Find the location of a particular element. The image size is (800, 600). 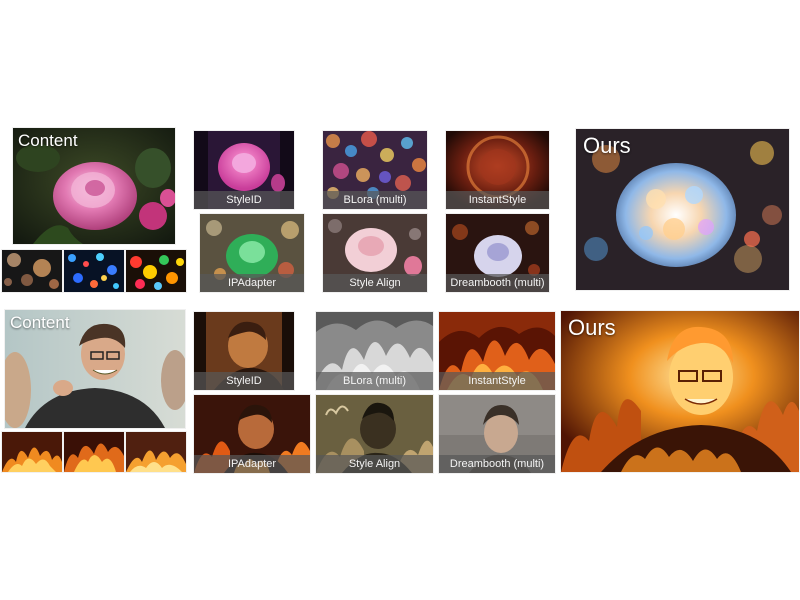

row1-stylealign-image: Style Align is located at coordinates (375, 253).